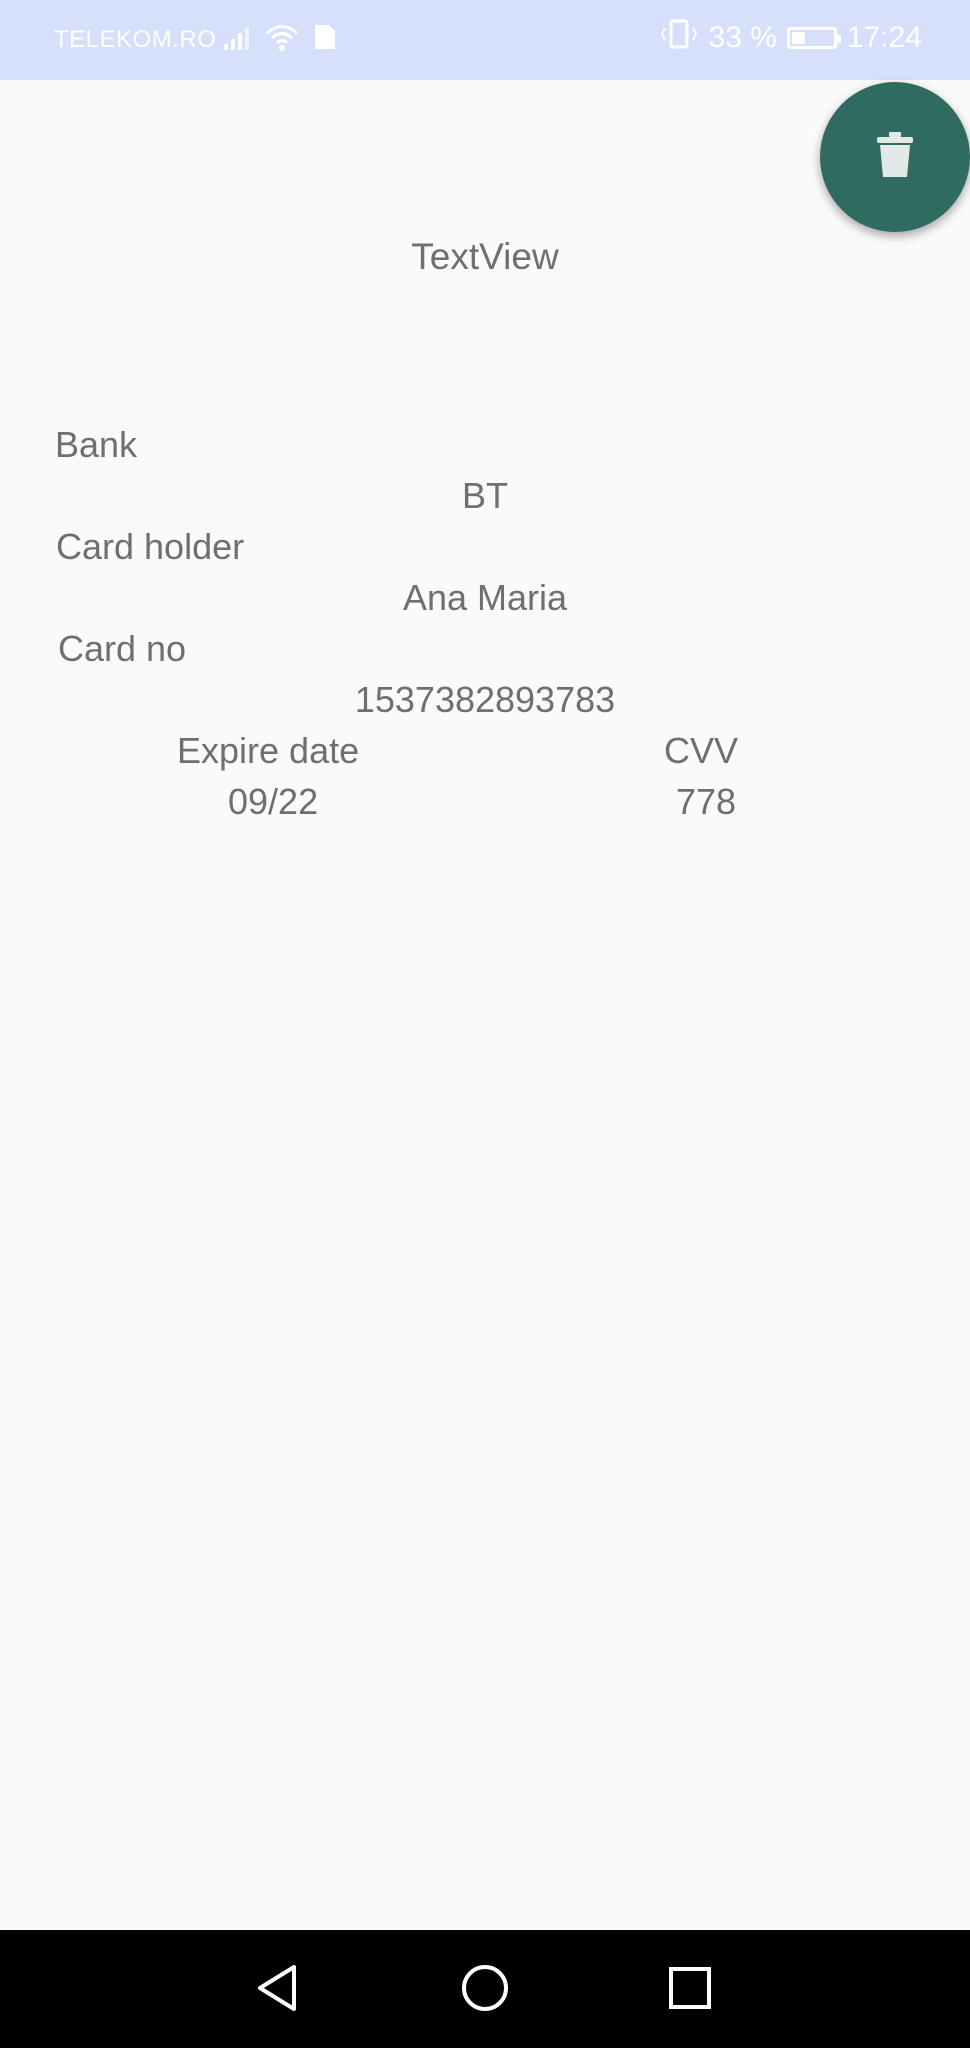 The height and width of the screenshot is (2048, 970). What do you see at coordinates (485, 40) in the screenshot?
I see `status-bar: TELEKOM.RO 33 % 17:24` at bounding box center [485, 40].